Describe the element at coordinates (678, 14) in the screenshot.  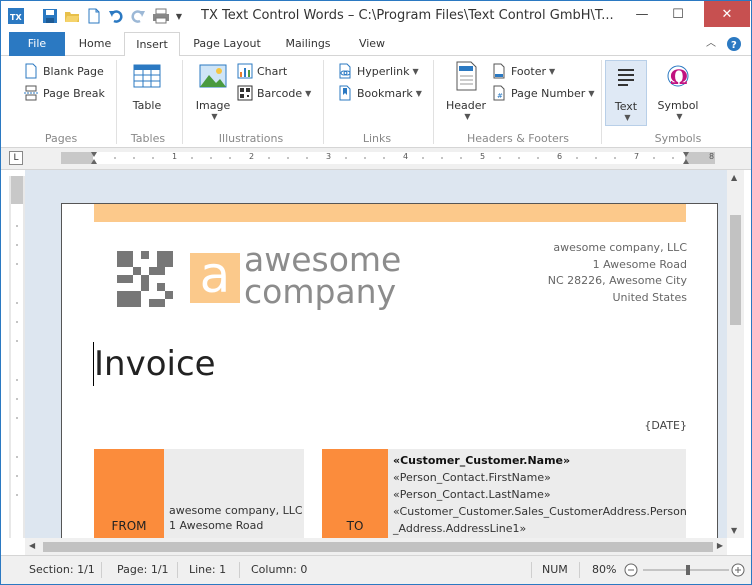
I see `maximize-button: ☐` at that location.